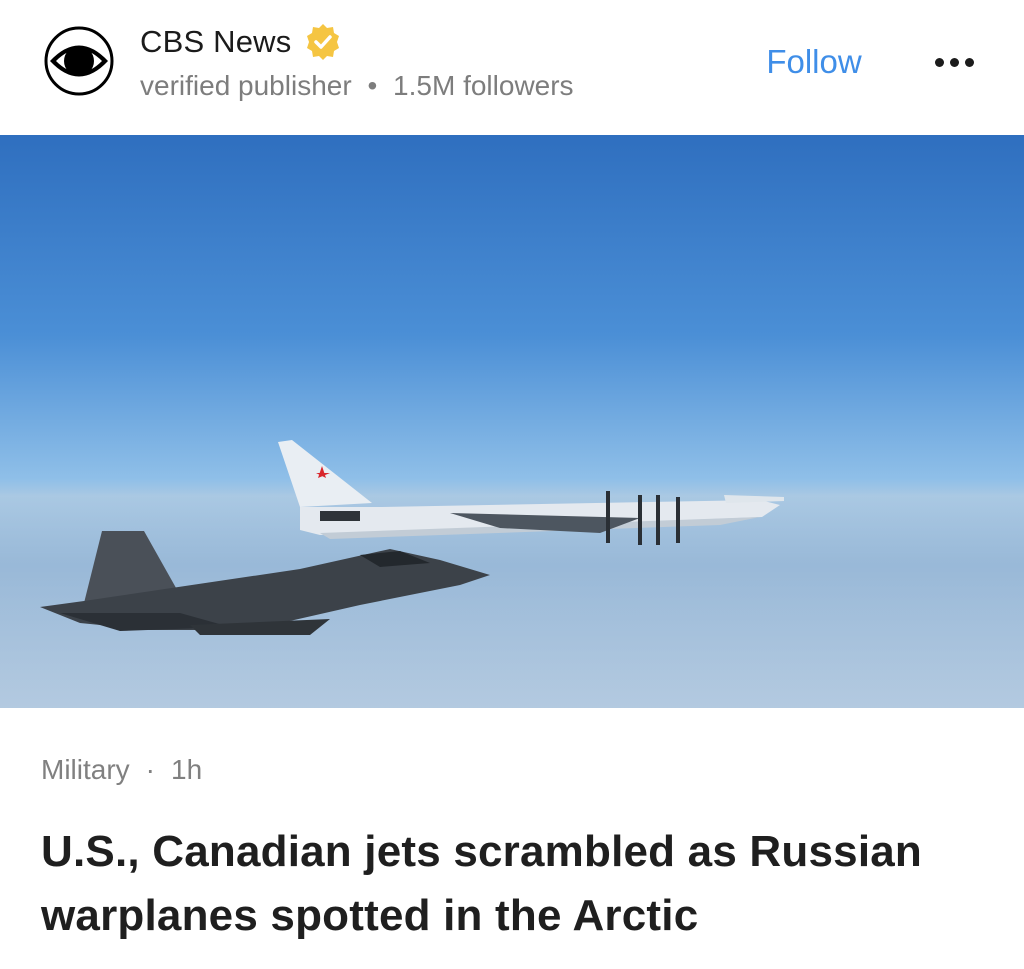 This screenshot has width=1024, height=969. Describe the element at coordinates (357, 86) in the screenshot. I see `publisher-meta: verified publisher • 1.5M followers` at that location.